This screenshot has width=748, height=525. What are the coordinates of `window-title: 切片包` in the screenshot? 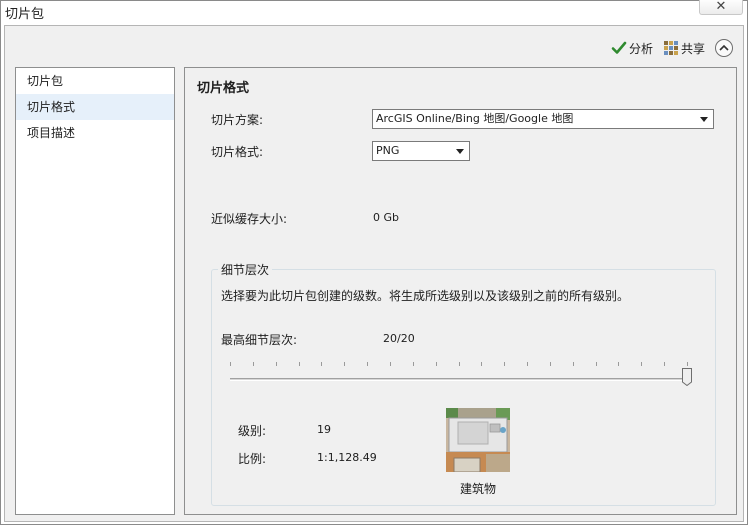 It's located at (25, 14).